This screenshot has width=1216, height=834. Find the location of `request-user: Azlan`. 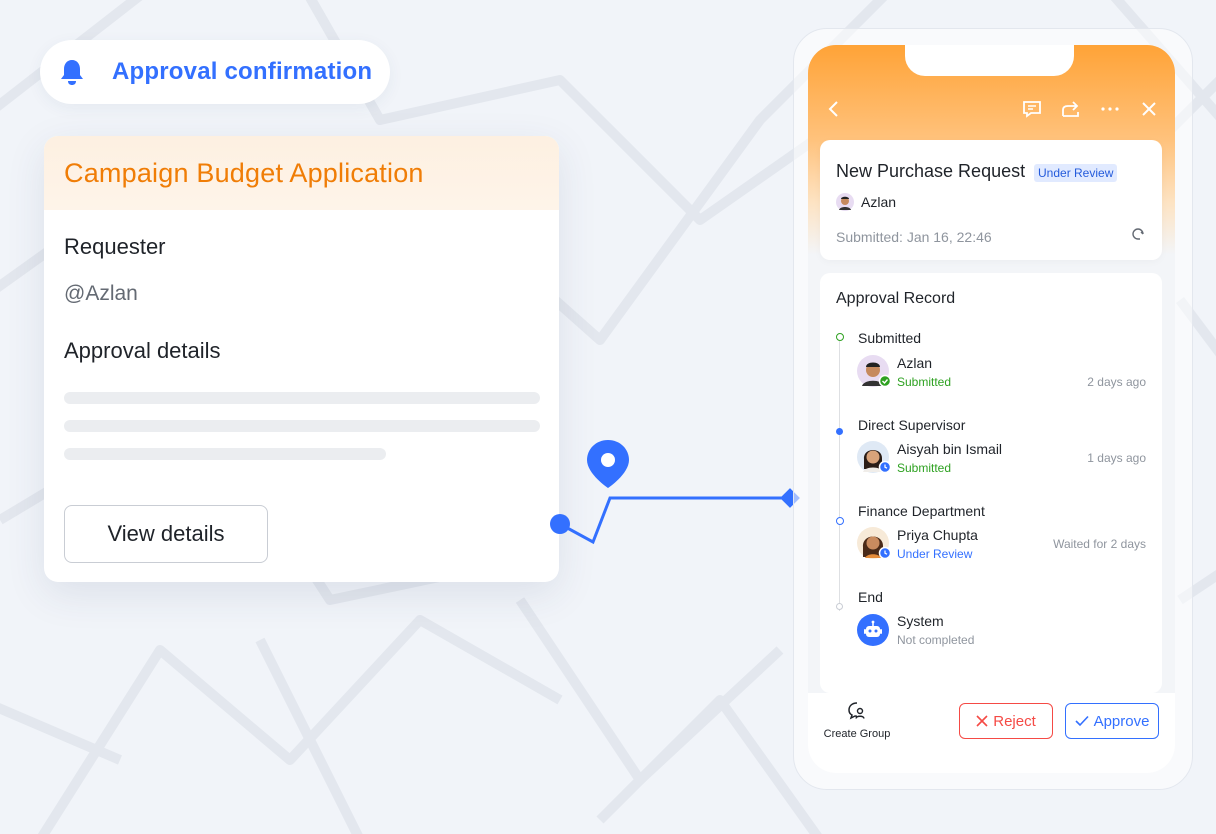

request-user: Azlan is located at coordinates (866, 202).